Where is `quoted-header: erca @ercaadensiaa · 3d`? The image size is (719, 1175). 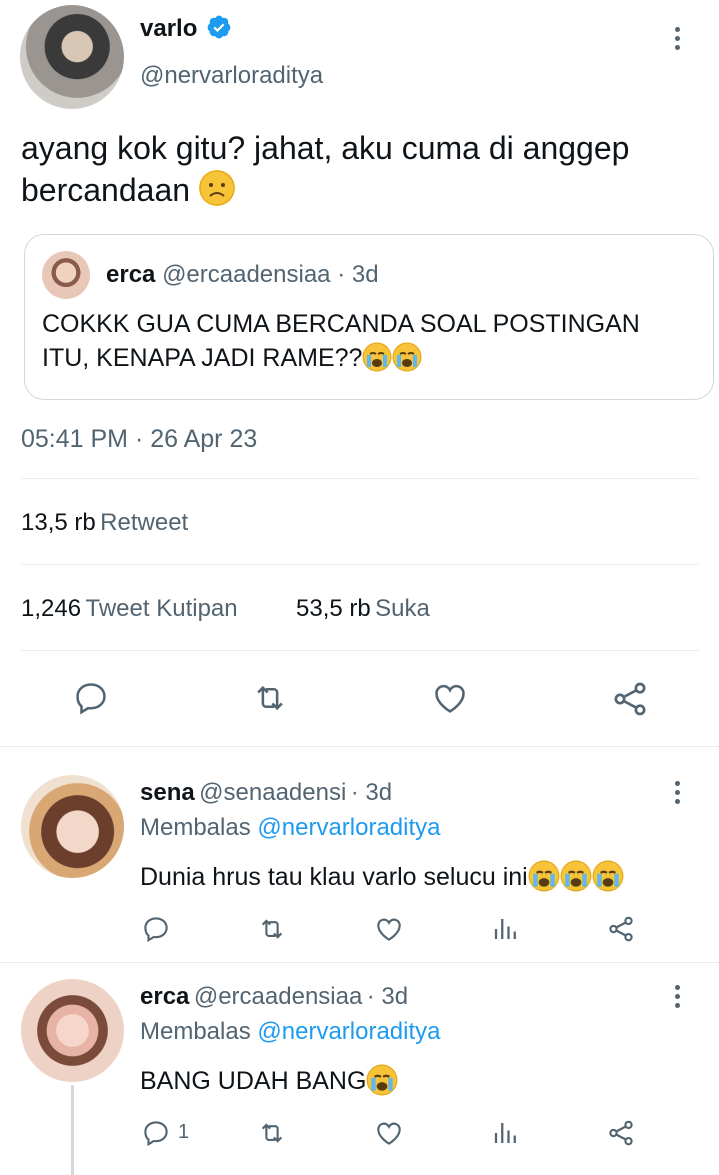
quoted-header: erca @ercaadensiaa · 3d is located at coordinates (242, 275).